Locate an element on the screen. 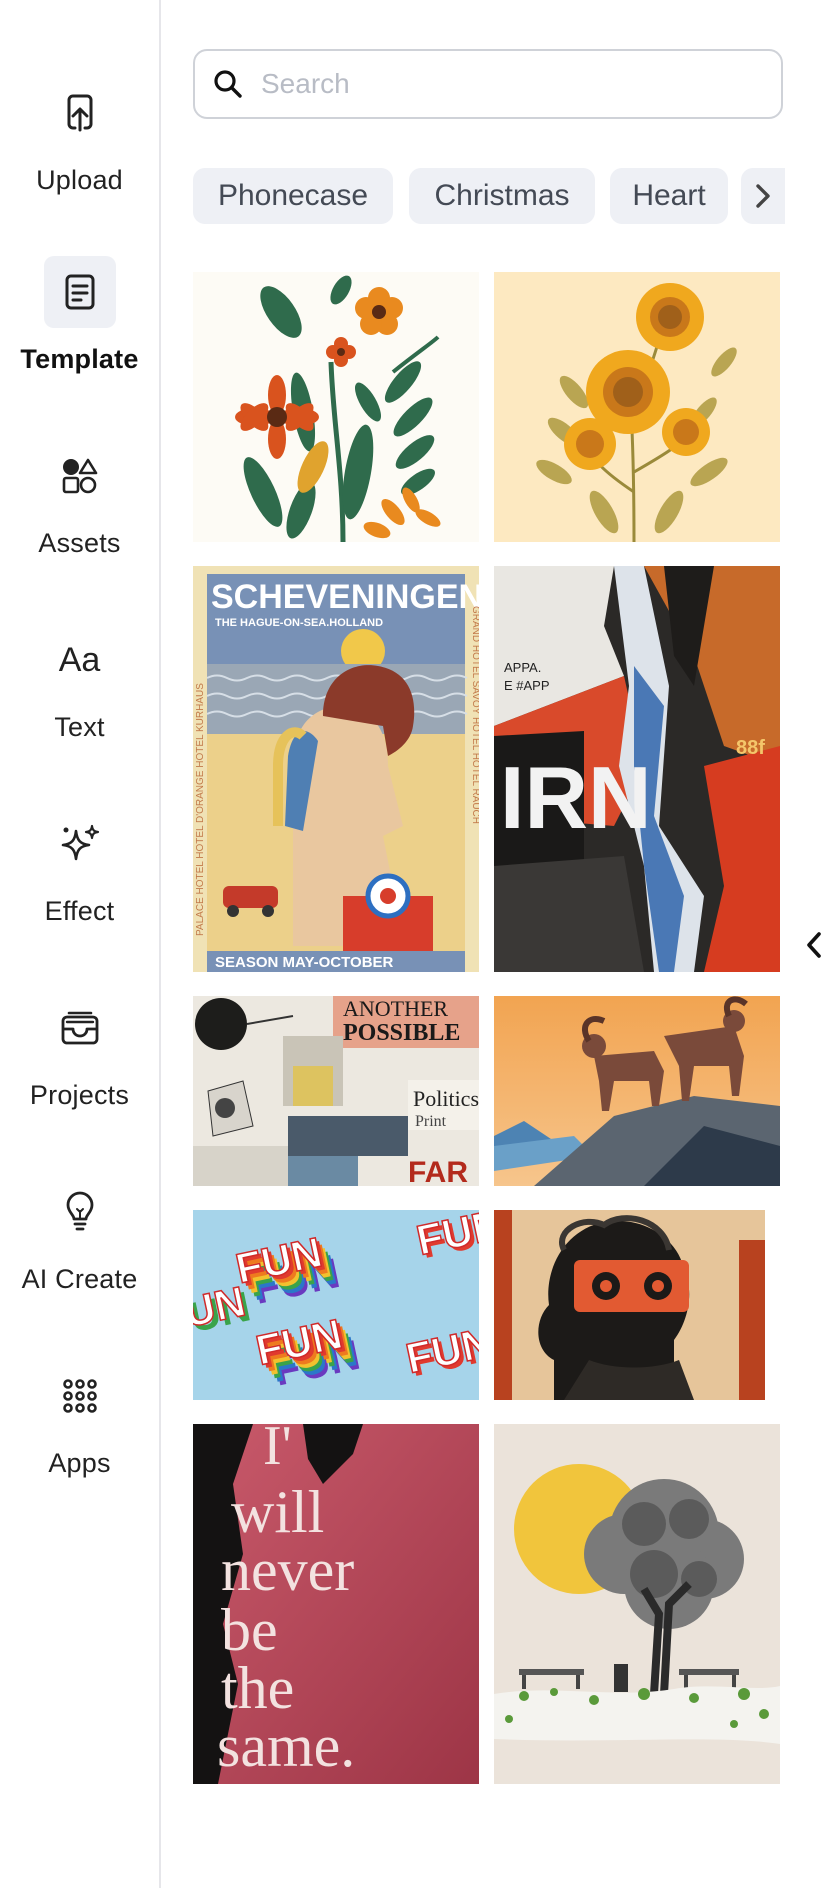 The width and height of the screenshot is (834, 1888). phrase-line-2: will is located at coordinates (277, 1512).